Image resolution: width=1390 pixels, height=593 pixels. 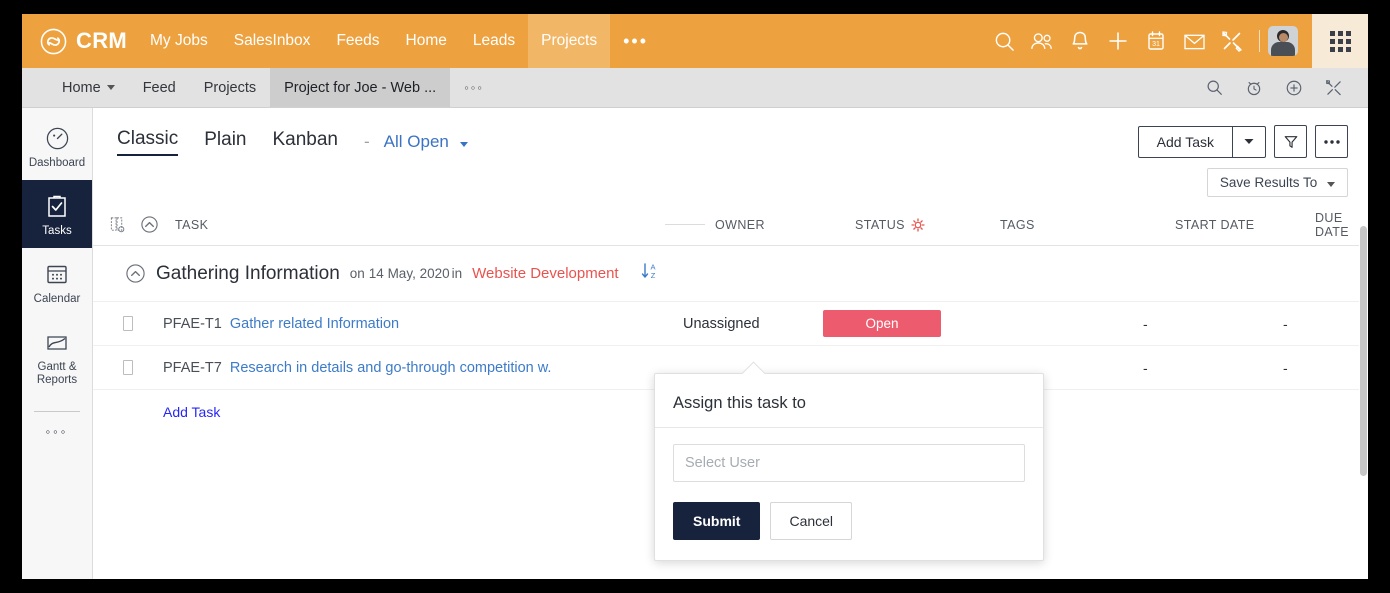 I want to click on sidebar-label-gantt-reports: Gantt & Reports, so click(x=57, y=373).